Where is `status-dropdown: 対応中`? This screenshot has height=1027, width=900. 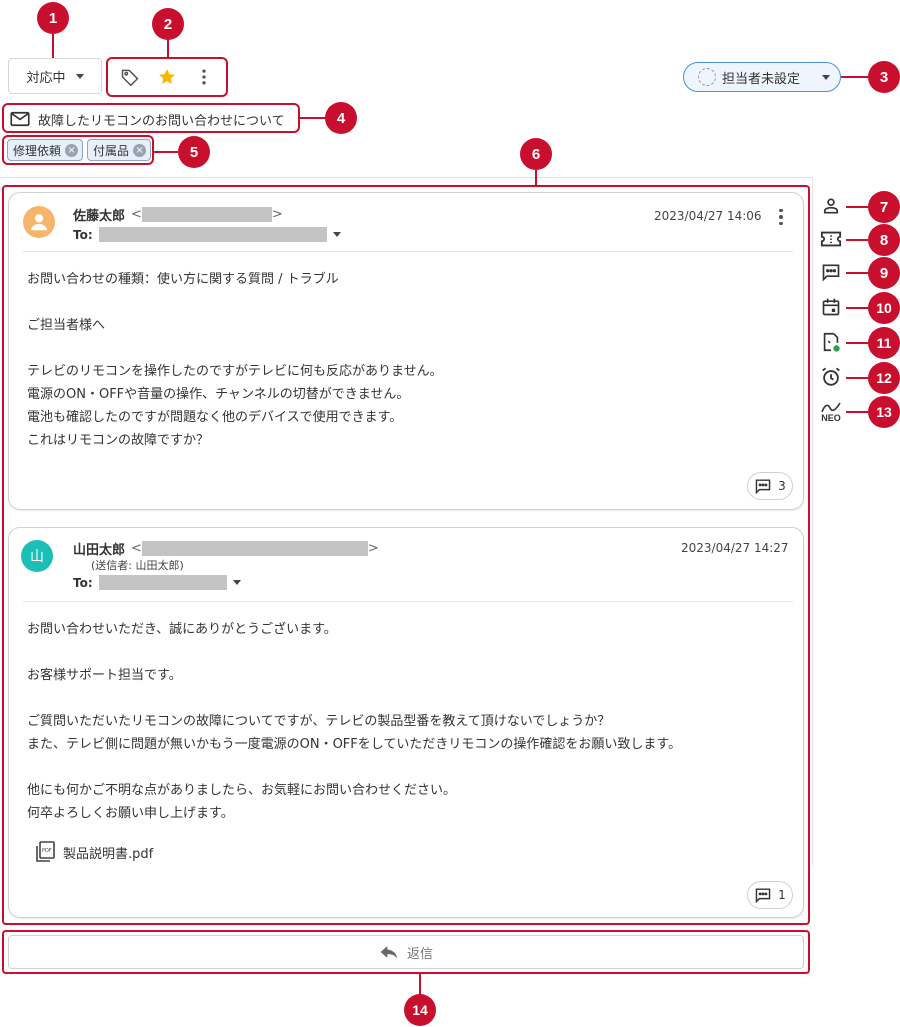
status-dropdown: 対応中 is located at coordinates (55, 76).